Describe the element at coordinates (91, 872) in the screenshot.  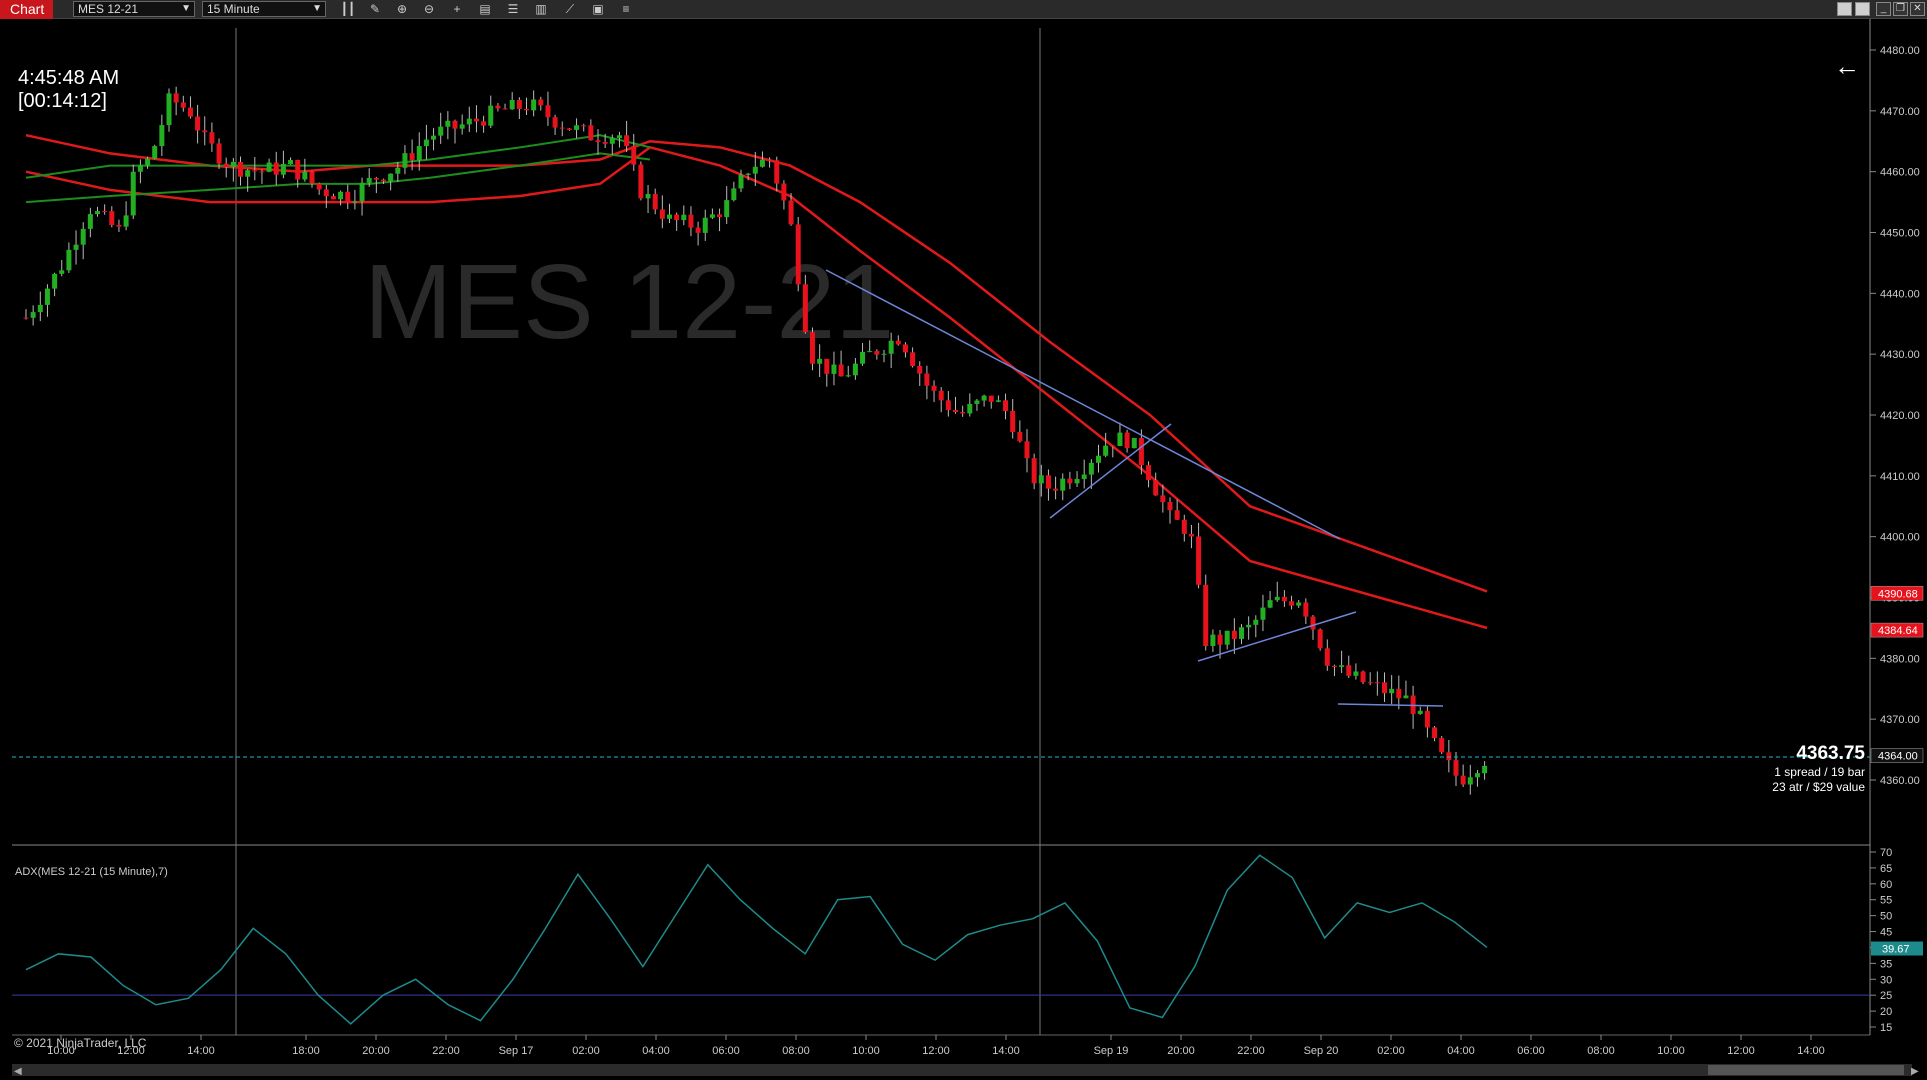
I see `adx-label: ADX(MES 12-21 (15 Minute),7)` at that location.